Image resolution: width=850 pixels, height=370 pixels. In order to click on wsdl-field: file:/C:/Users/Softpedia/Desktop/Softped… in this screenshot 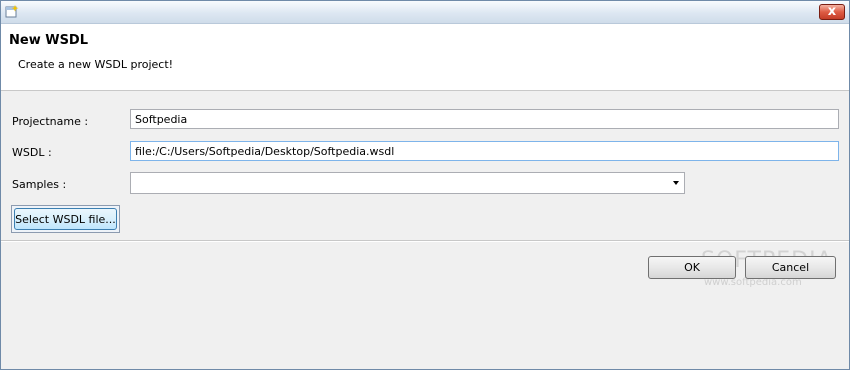, I will do `click(484, 151)`.